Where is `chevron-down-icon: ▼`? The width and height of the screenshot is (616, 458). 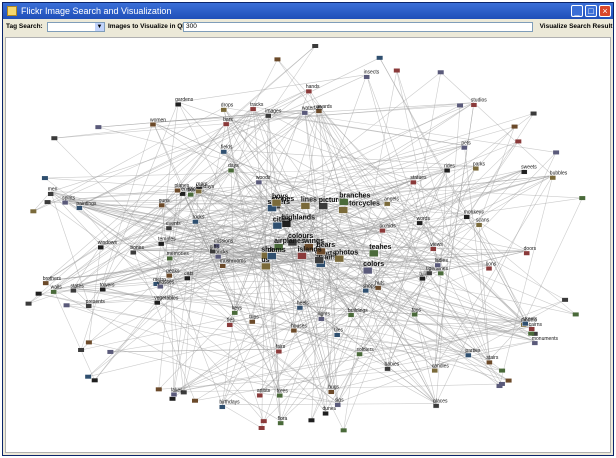 chevron-down-icon: ▼ is located at coordinates (99, 27).